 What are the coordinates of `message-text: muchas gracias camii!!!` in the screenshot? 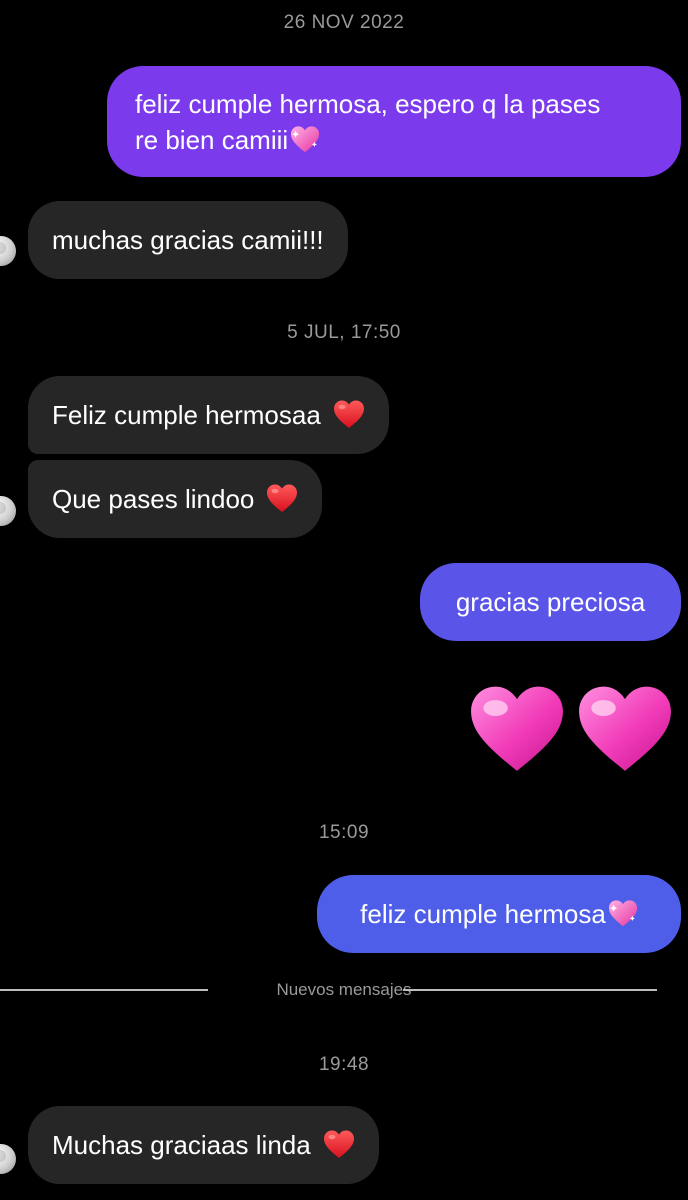 It's located at (188, 239).